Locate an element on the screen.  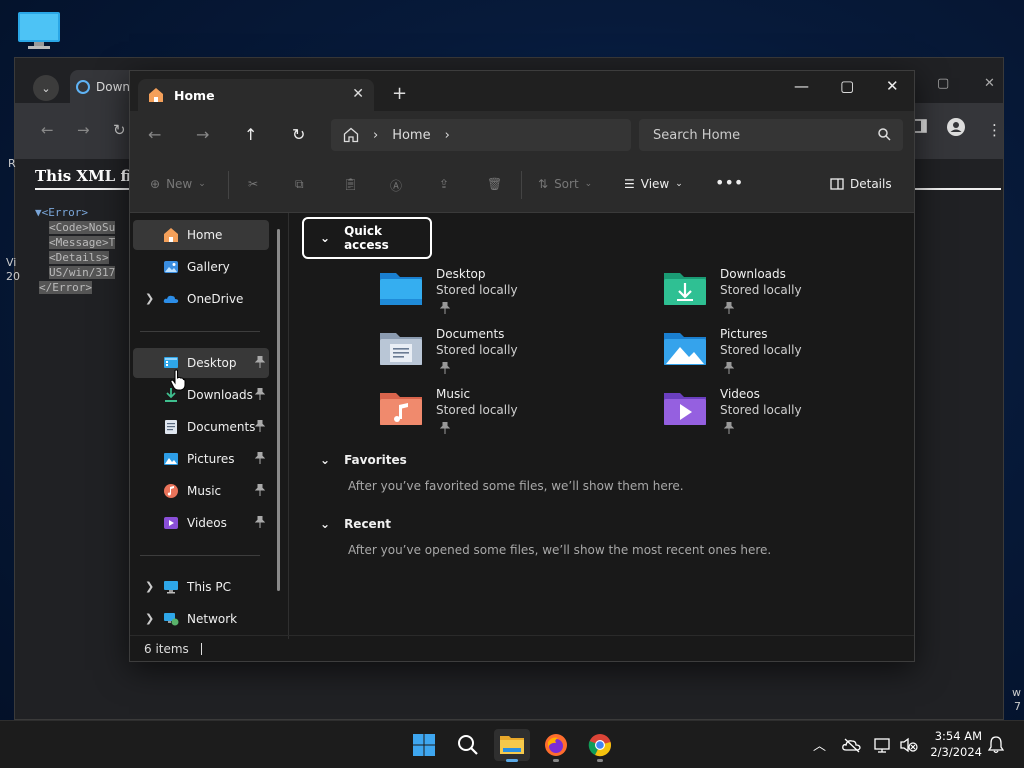
sidebar-item-onedrive: ❯ OneDrive is located at coordinates (201, 299).